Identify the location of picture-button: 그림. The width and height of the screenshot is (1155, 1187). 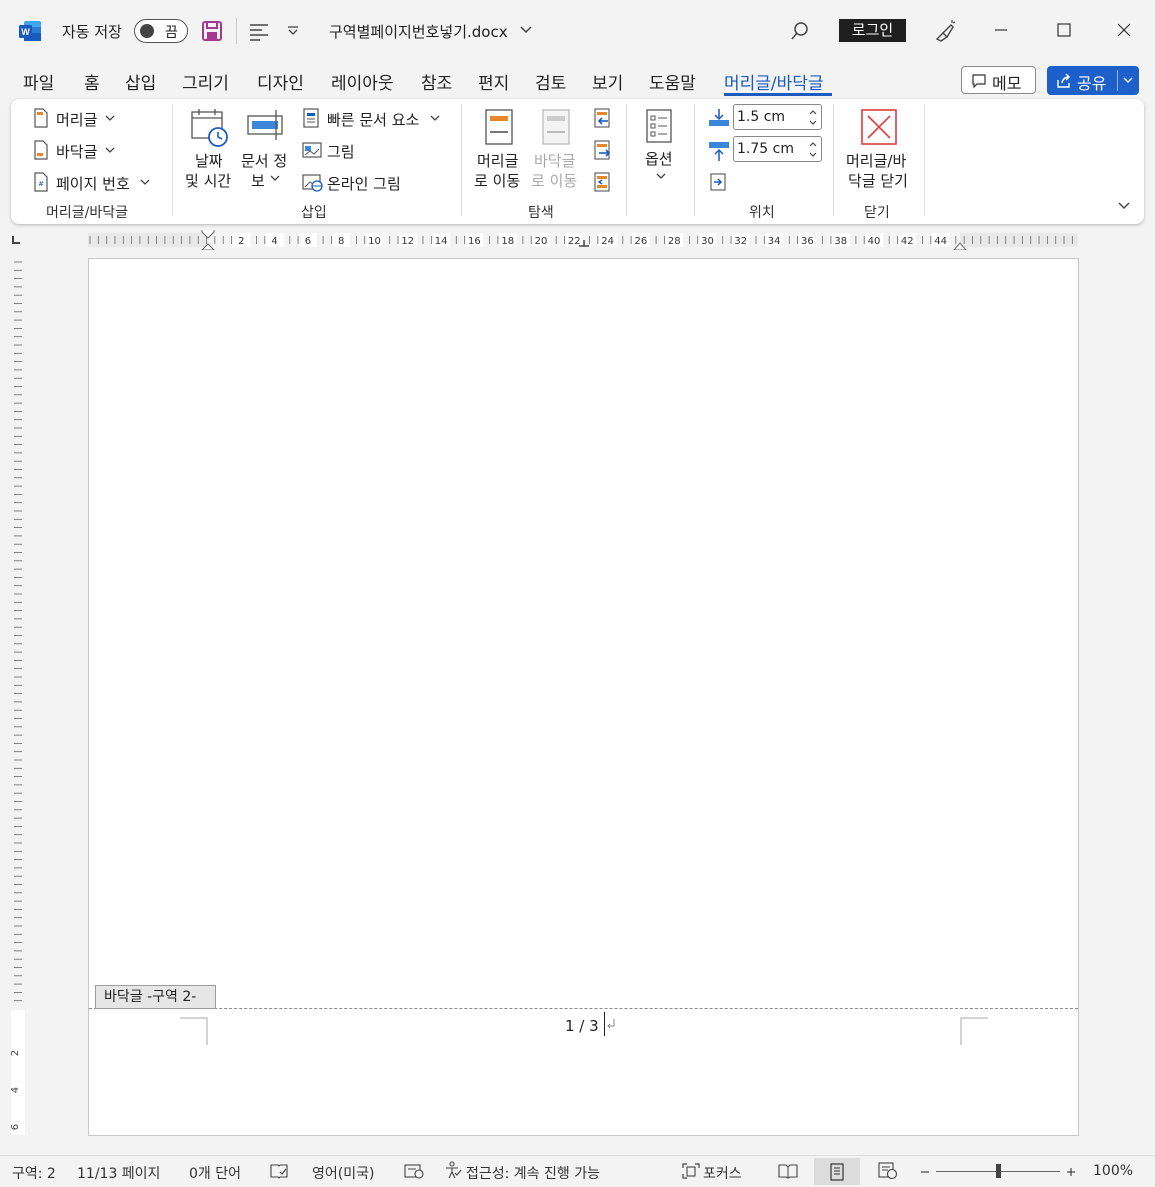
(341, 151).